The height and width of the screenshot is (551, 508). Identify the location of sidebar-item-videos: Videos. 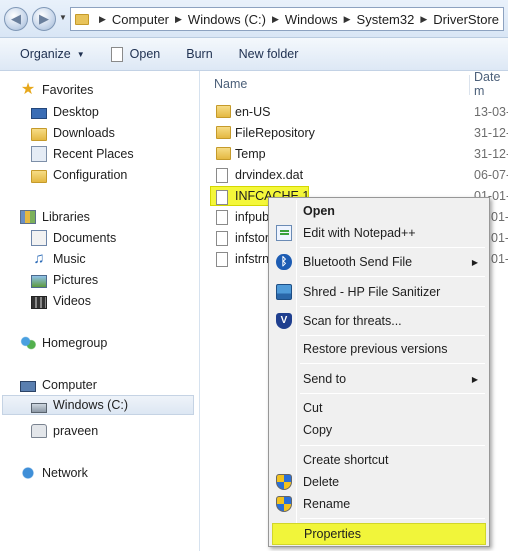
(61, 301).